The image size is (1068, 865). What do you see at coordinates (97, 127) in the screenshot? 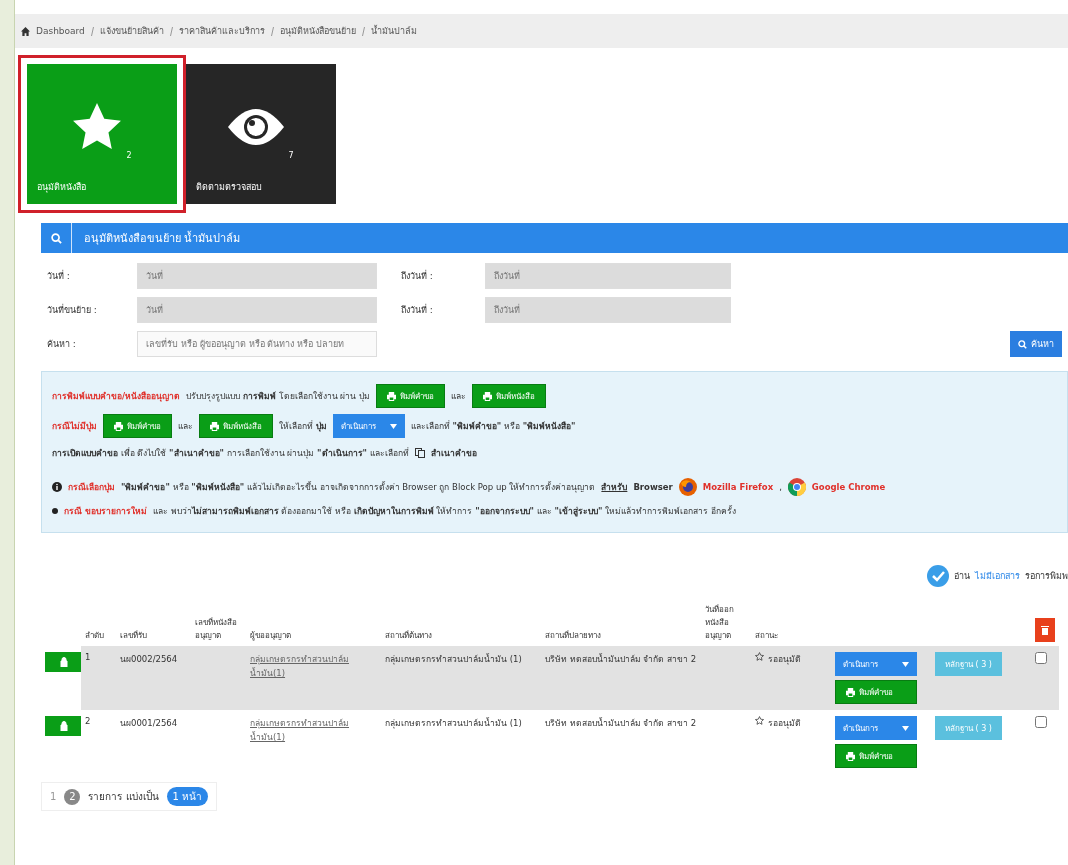
I see `star-icon` at bounding box center [97, 127].